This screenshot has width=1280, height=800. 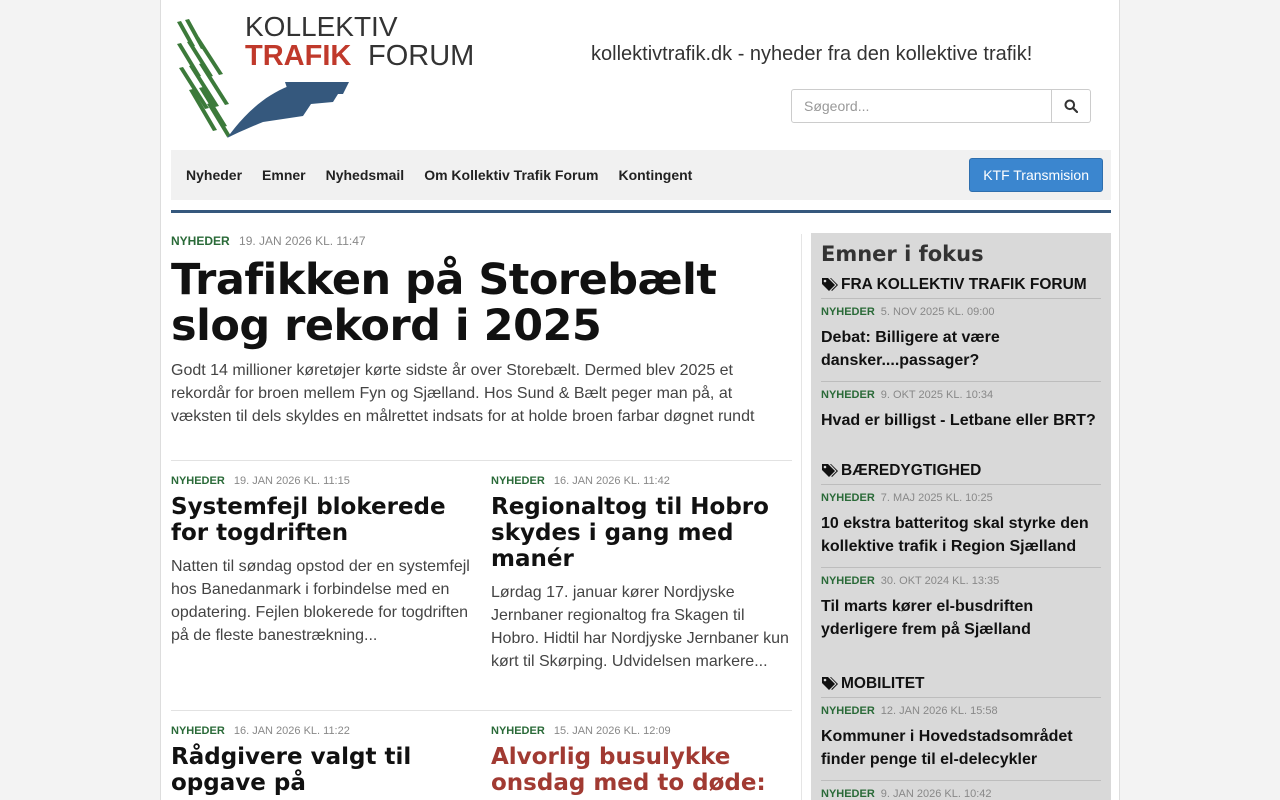 I want to click on article-meta: Nyheder 30. OKT 2024 KL. 13:35, so click(x=961, y=581).